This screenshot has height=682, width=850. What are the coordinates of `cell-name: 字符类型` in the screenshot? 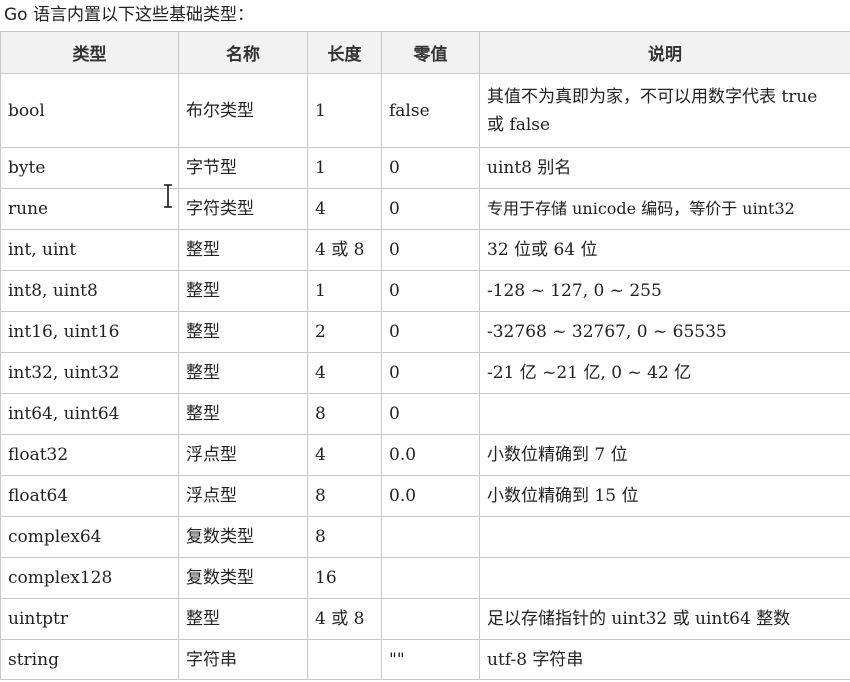 It's located at (243, 209).